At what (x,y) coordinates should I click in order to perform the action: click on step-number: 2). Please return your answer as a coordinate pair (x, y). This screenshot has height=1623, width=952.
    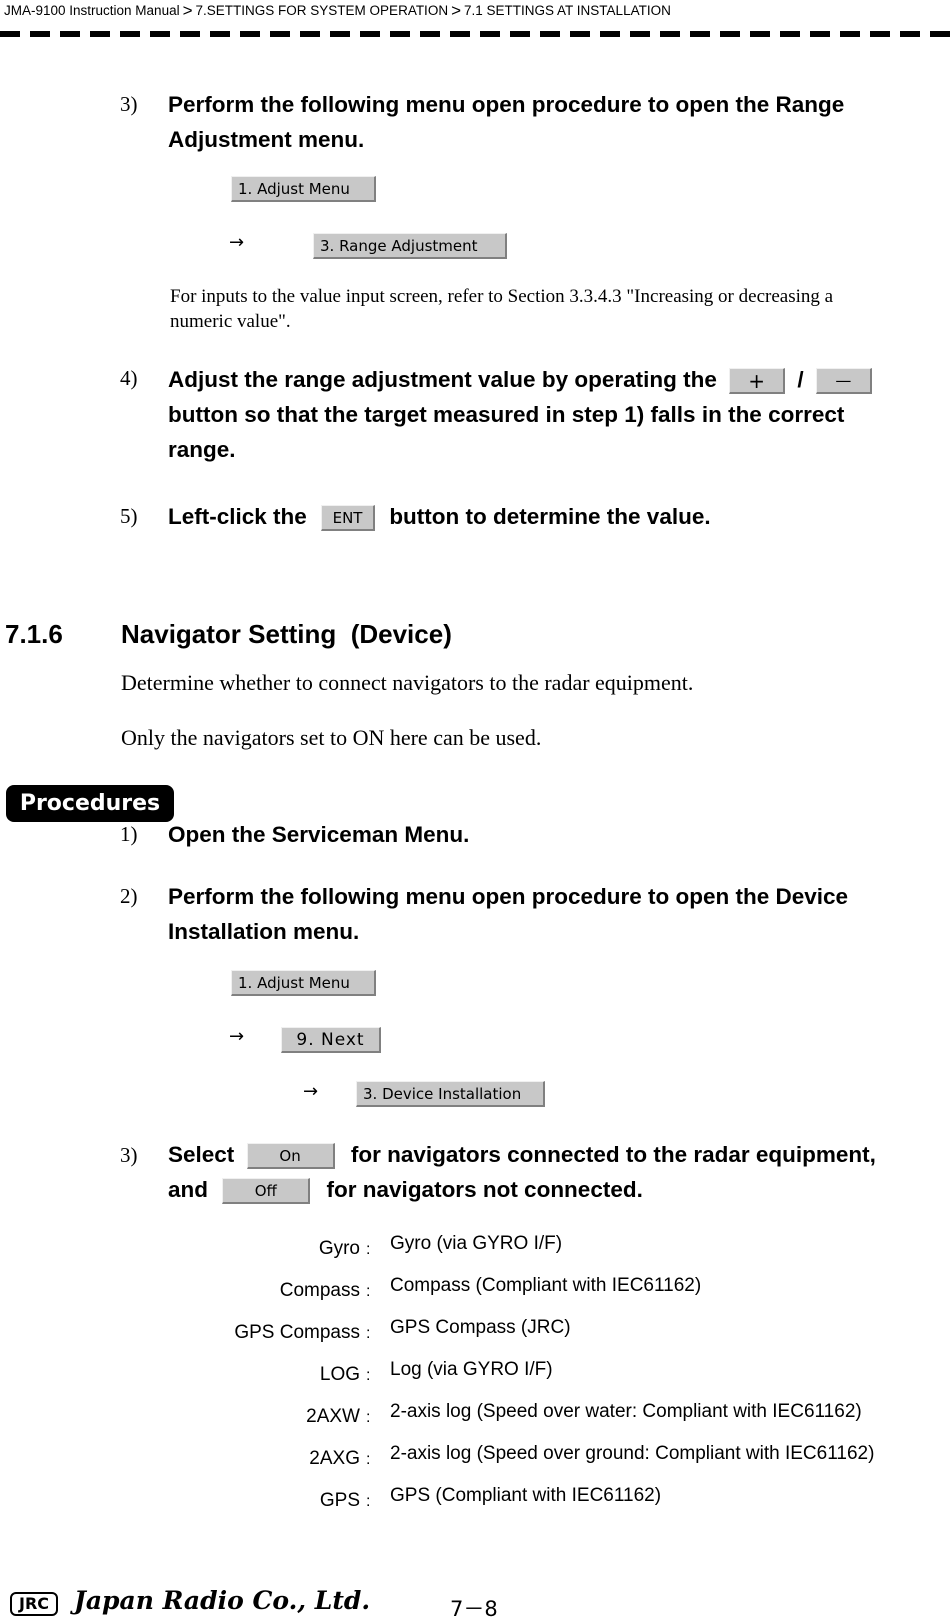
    Looking at the image, I should click on (129, 896).